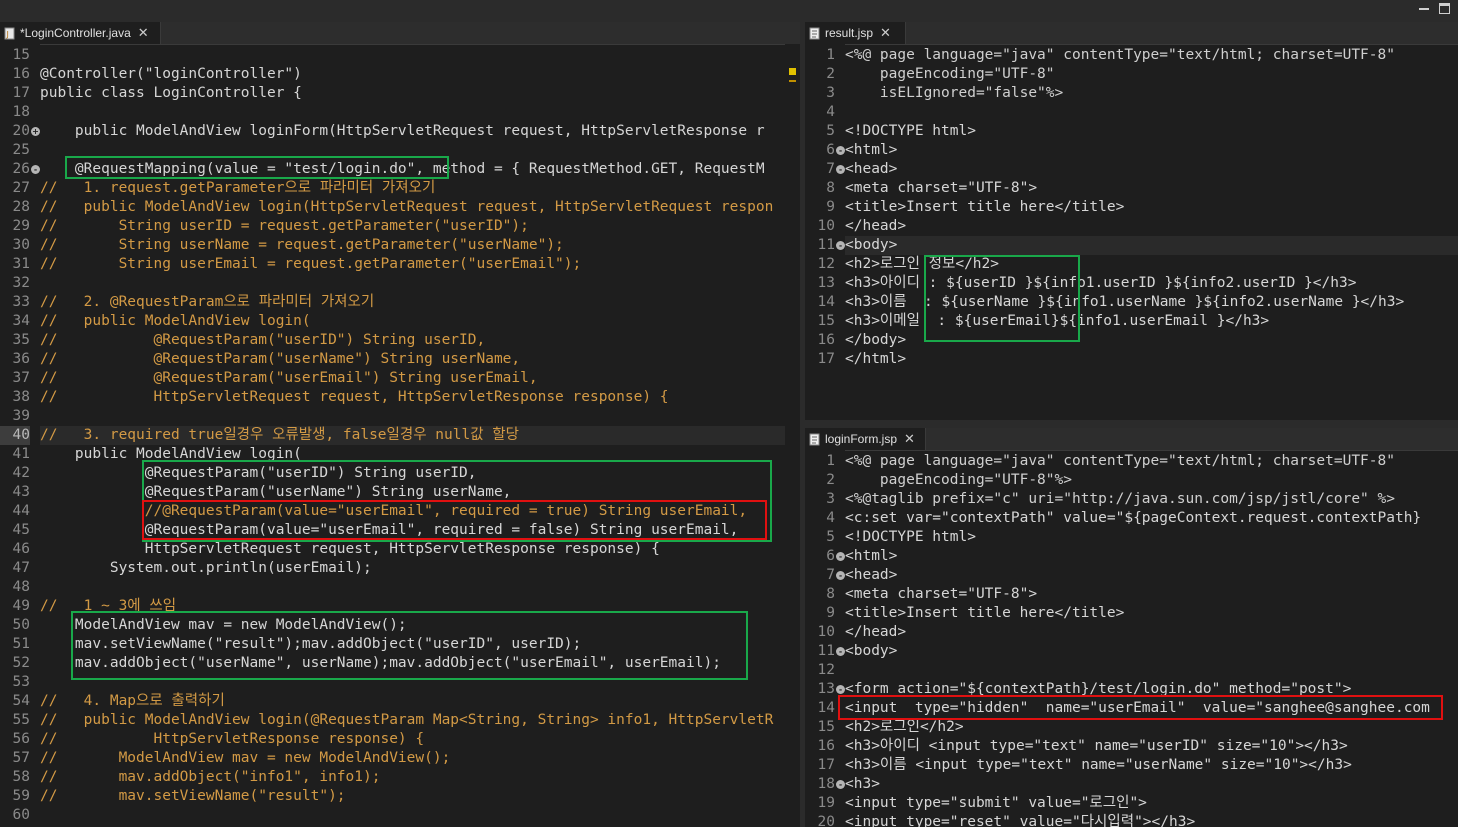 The image size is (1458, 827). What do you see at coordinates (21, 321) in the screenshot?
I see `line-number: 34` at bounding box center [21, 321].